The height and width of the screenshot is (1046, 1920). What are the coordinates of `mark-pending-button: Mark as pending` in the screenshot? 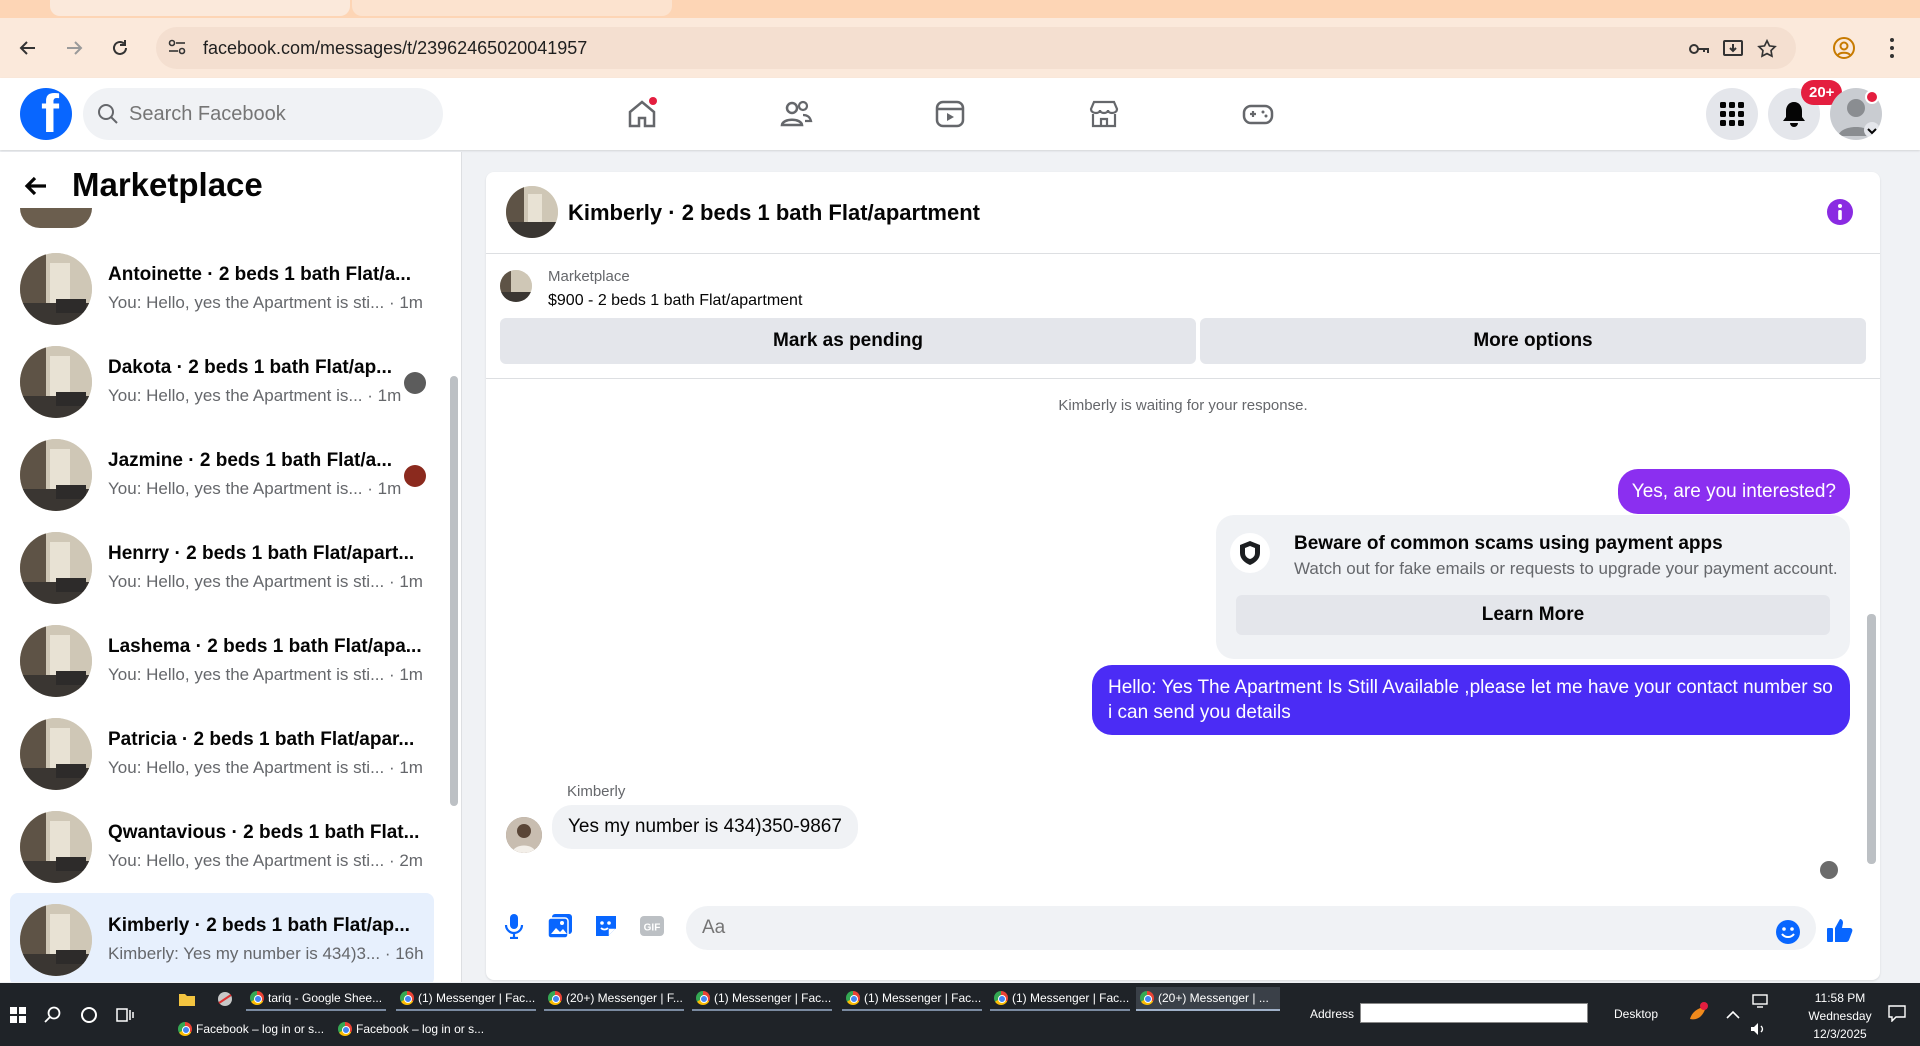 It's located at (848, 341).